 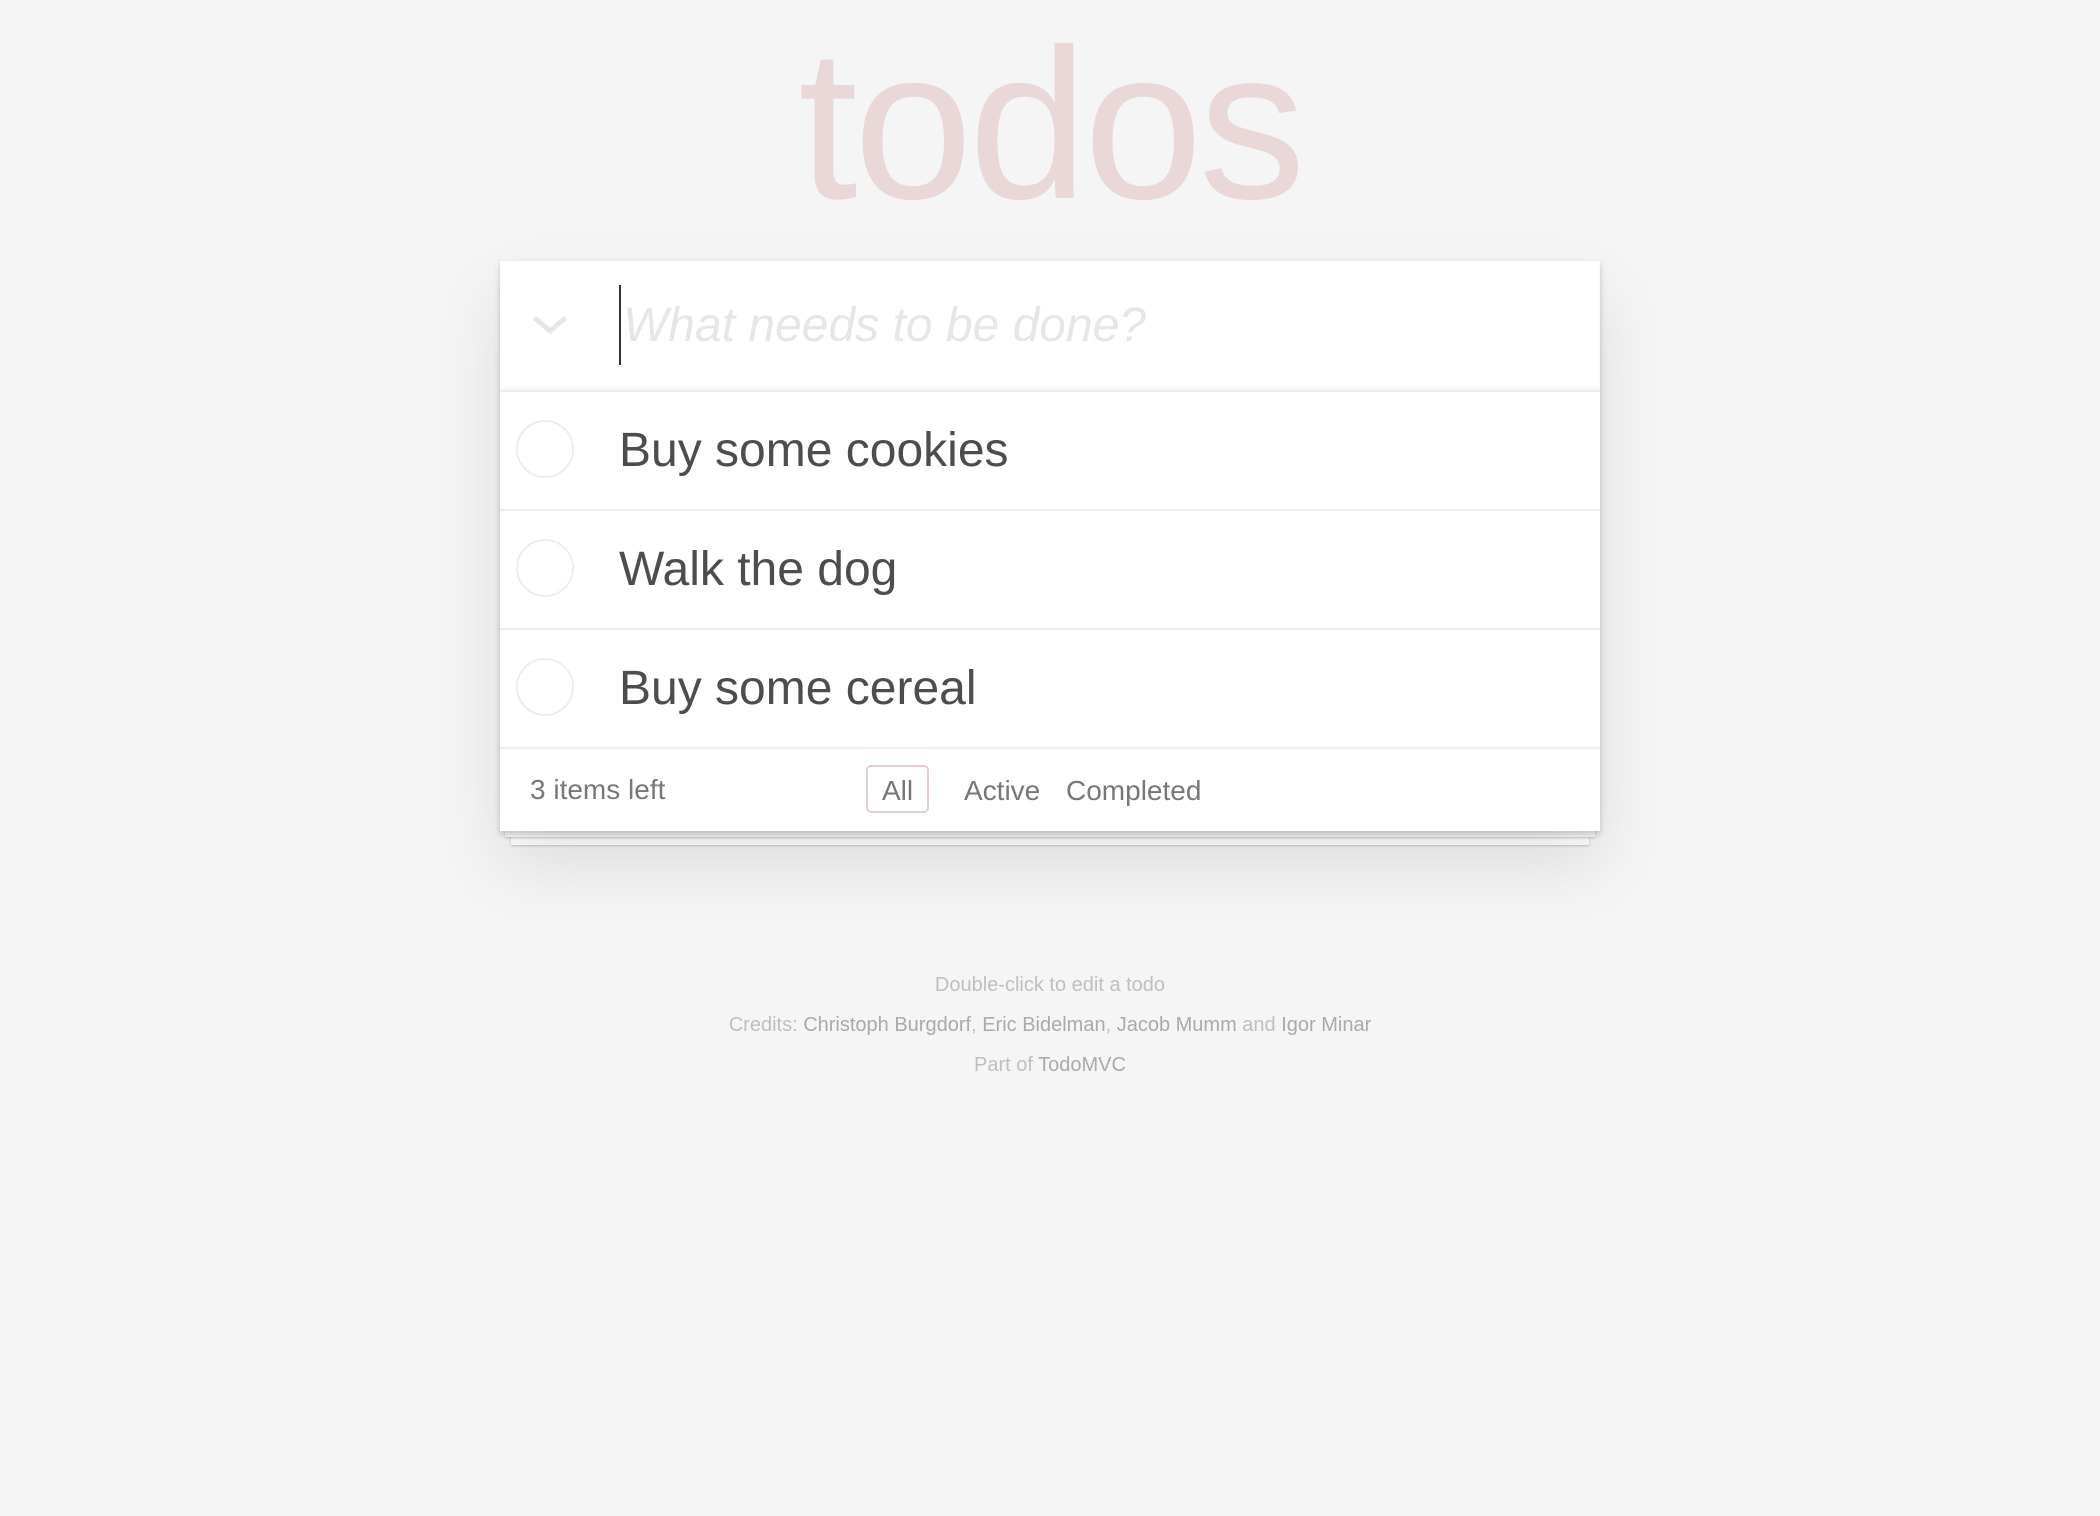 What do you see at coordinates (1052, 124) in the screenshot?
I see `page-title: todos` at bounding box center [1052, 124].